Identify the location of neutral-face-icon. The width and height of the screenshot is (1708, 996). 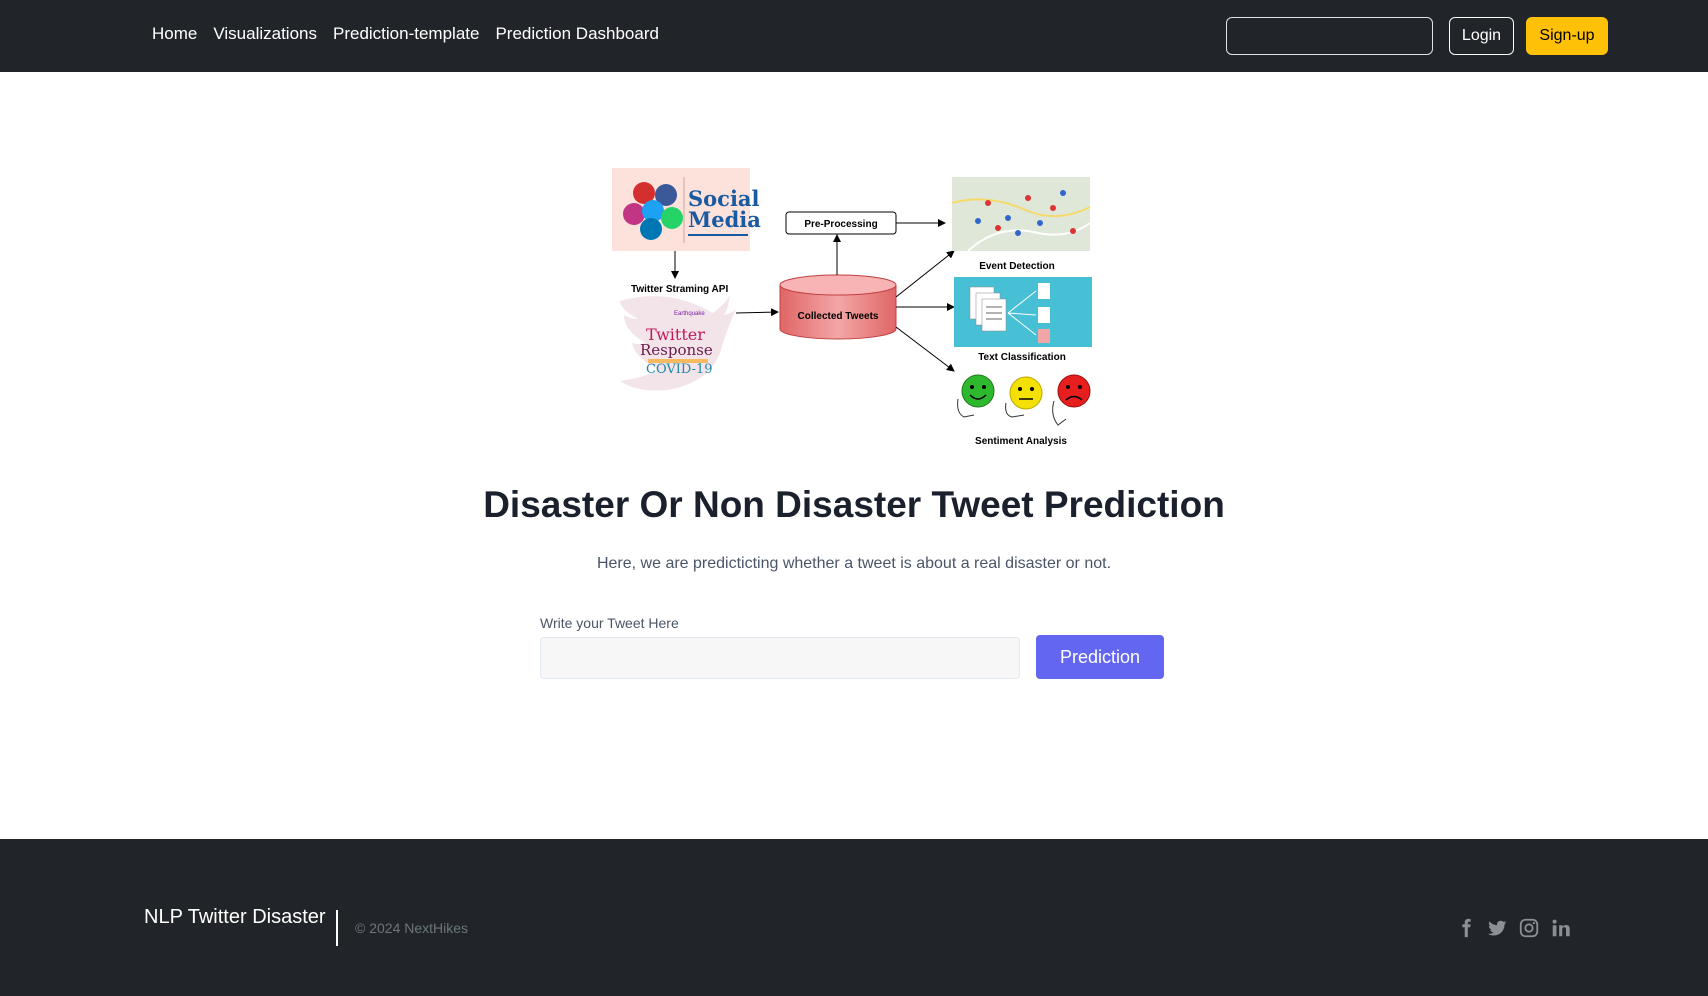
(1026, 393).